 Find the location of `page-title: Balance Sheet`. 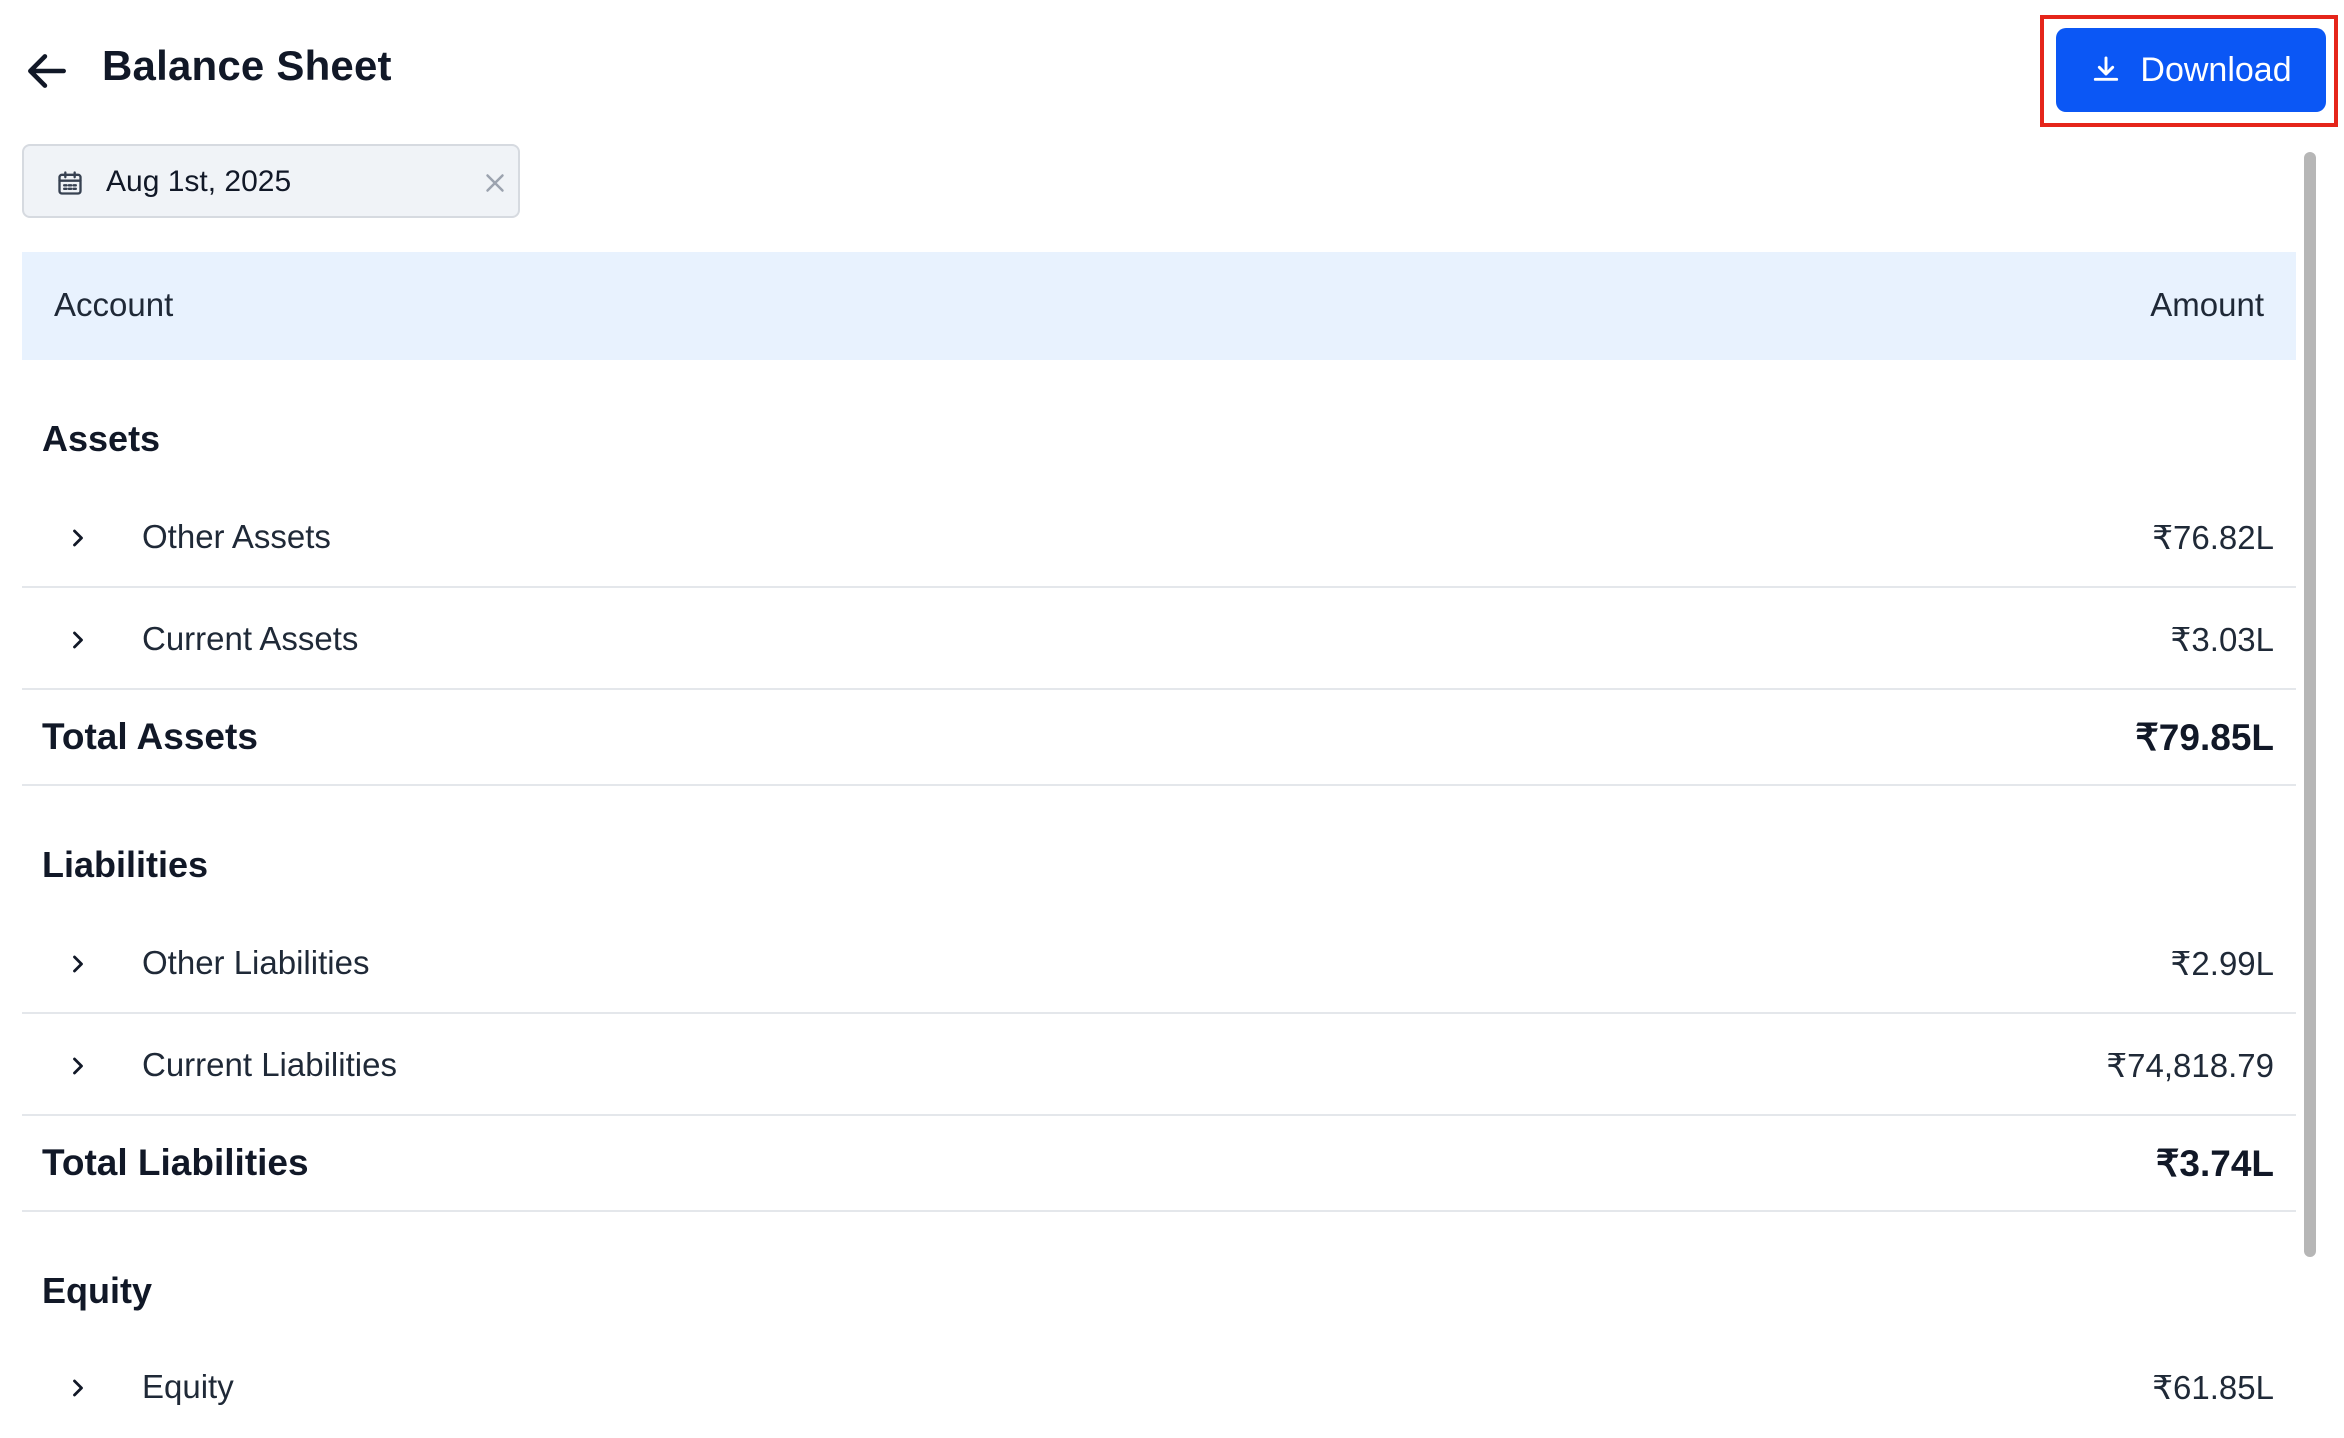

page-title: Balance Sheet is located at coordinates (247, 65).